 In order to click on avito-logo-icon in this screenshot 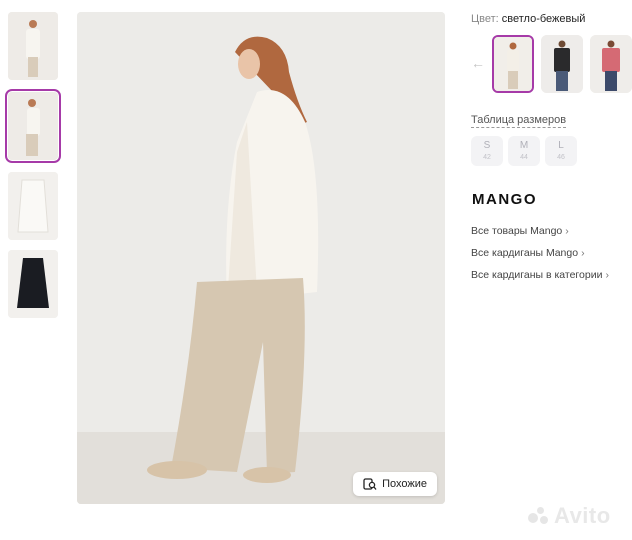, I will do `click(539, 516)`.